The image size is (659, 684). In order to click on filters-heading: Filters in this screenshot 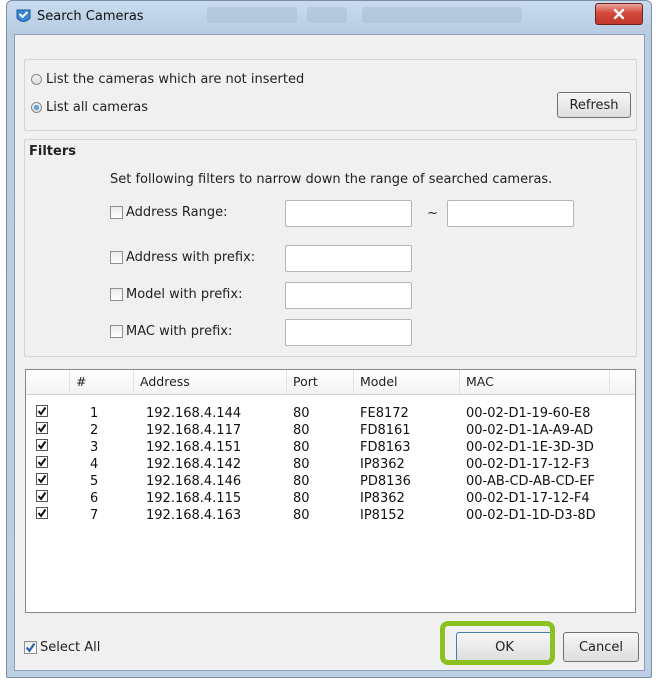, I will do `click(52, 151)`.